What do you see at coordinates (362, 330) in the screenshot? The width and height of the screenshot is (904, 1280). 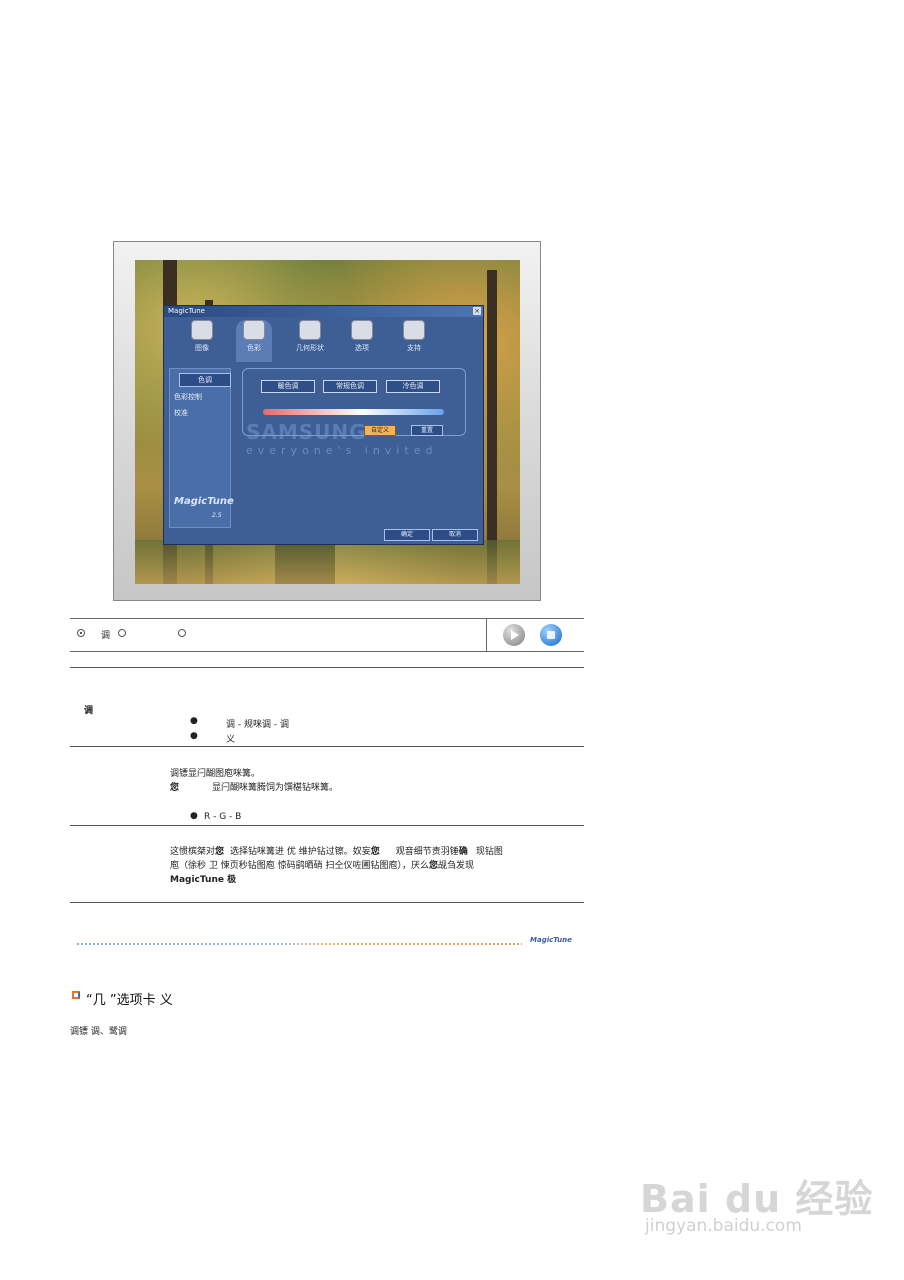 I see `options-icon` at bounding box center [362, 330].